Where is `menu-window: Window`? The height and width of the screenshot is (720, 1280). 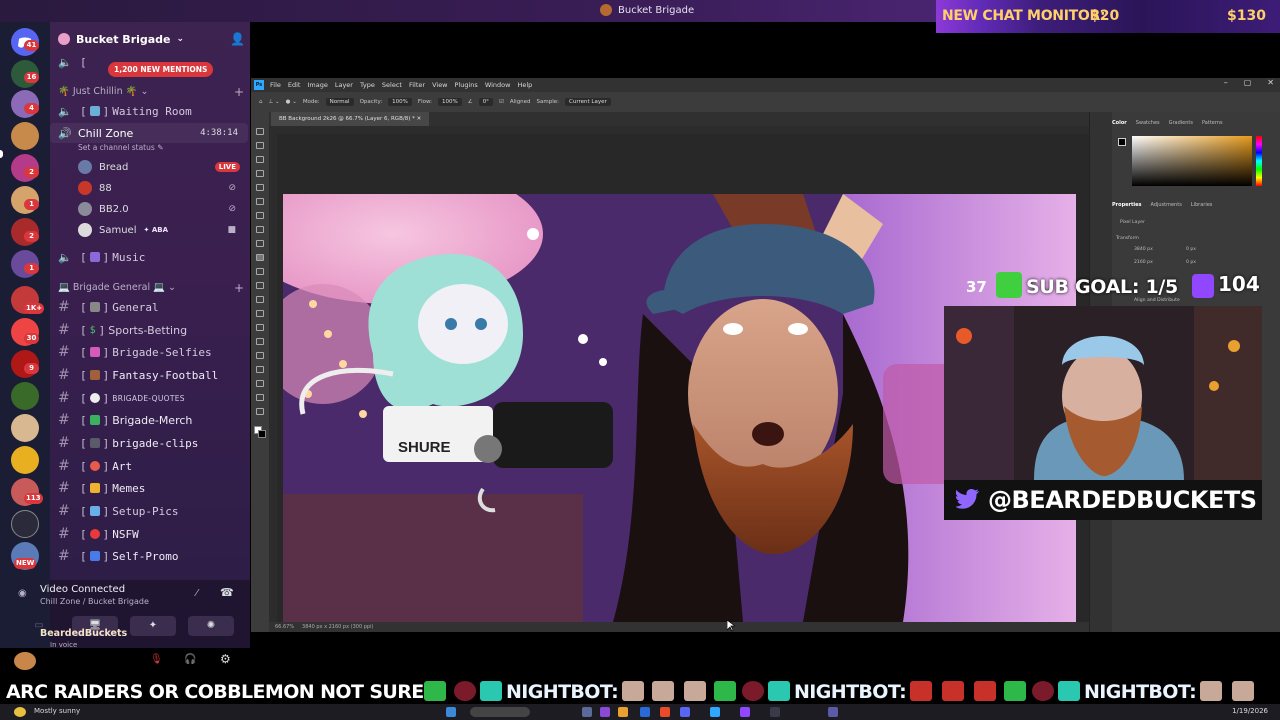 menu-window: Window is located at coordinates (498, 85).